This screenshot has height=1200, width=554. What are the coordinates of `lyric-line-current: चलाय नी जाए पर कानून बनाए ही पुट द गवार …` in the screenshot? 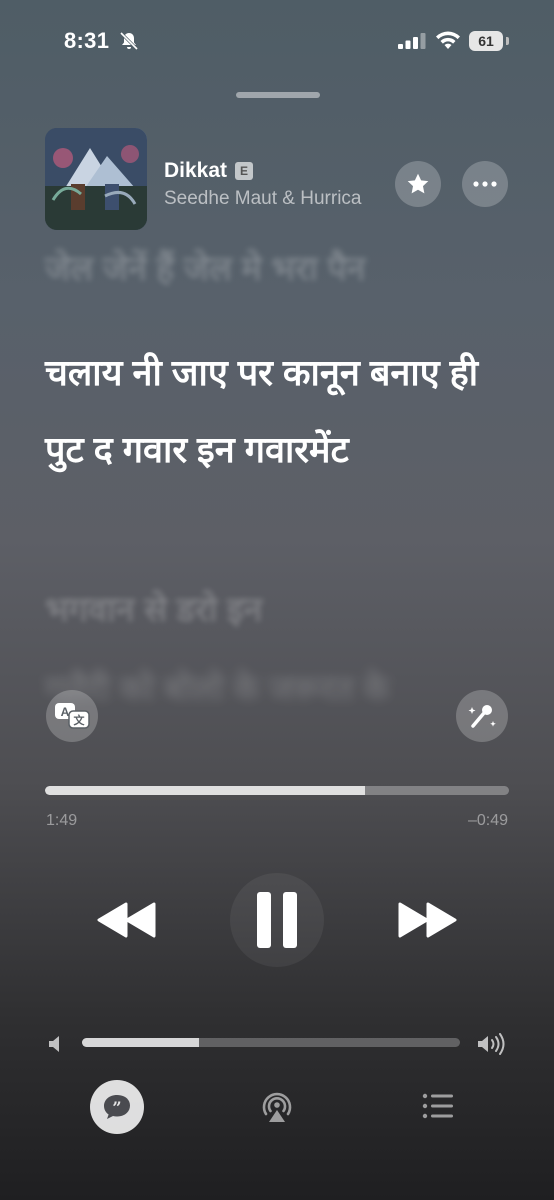 It's located at (280, 411).